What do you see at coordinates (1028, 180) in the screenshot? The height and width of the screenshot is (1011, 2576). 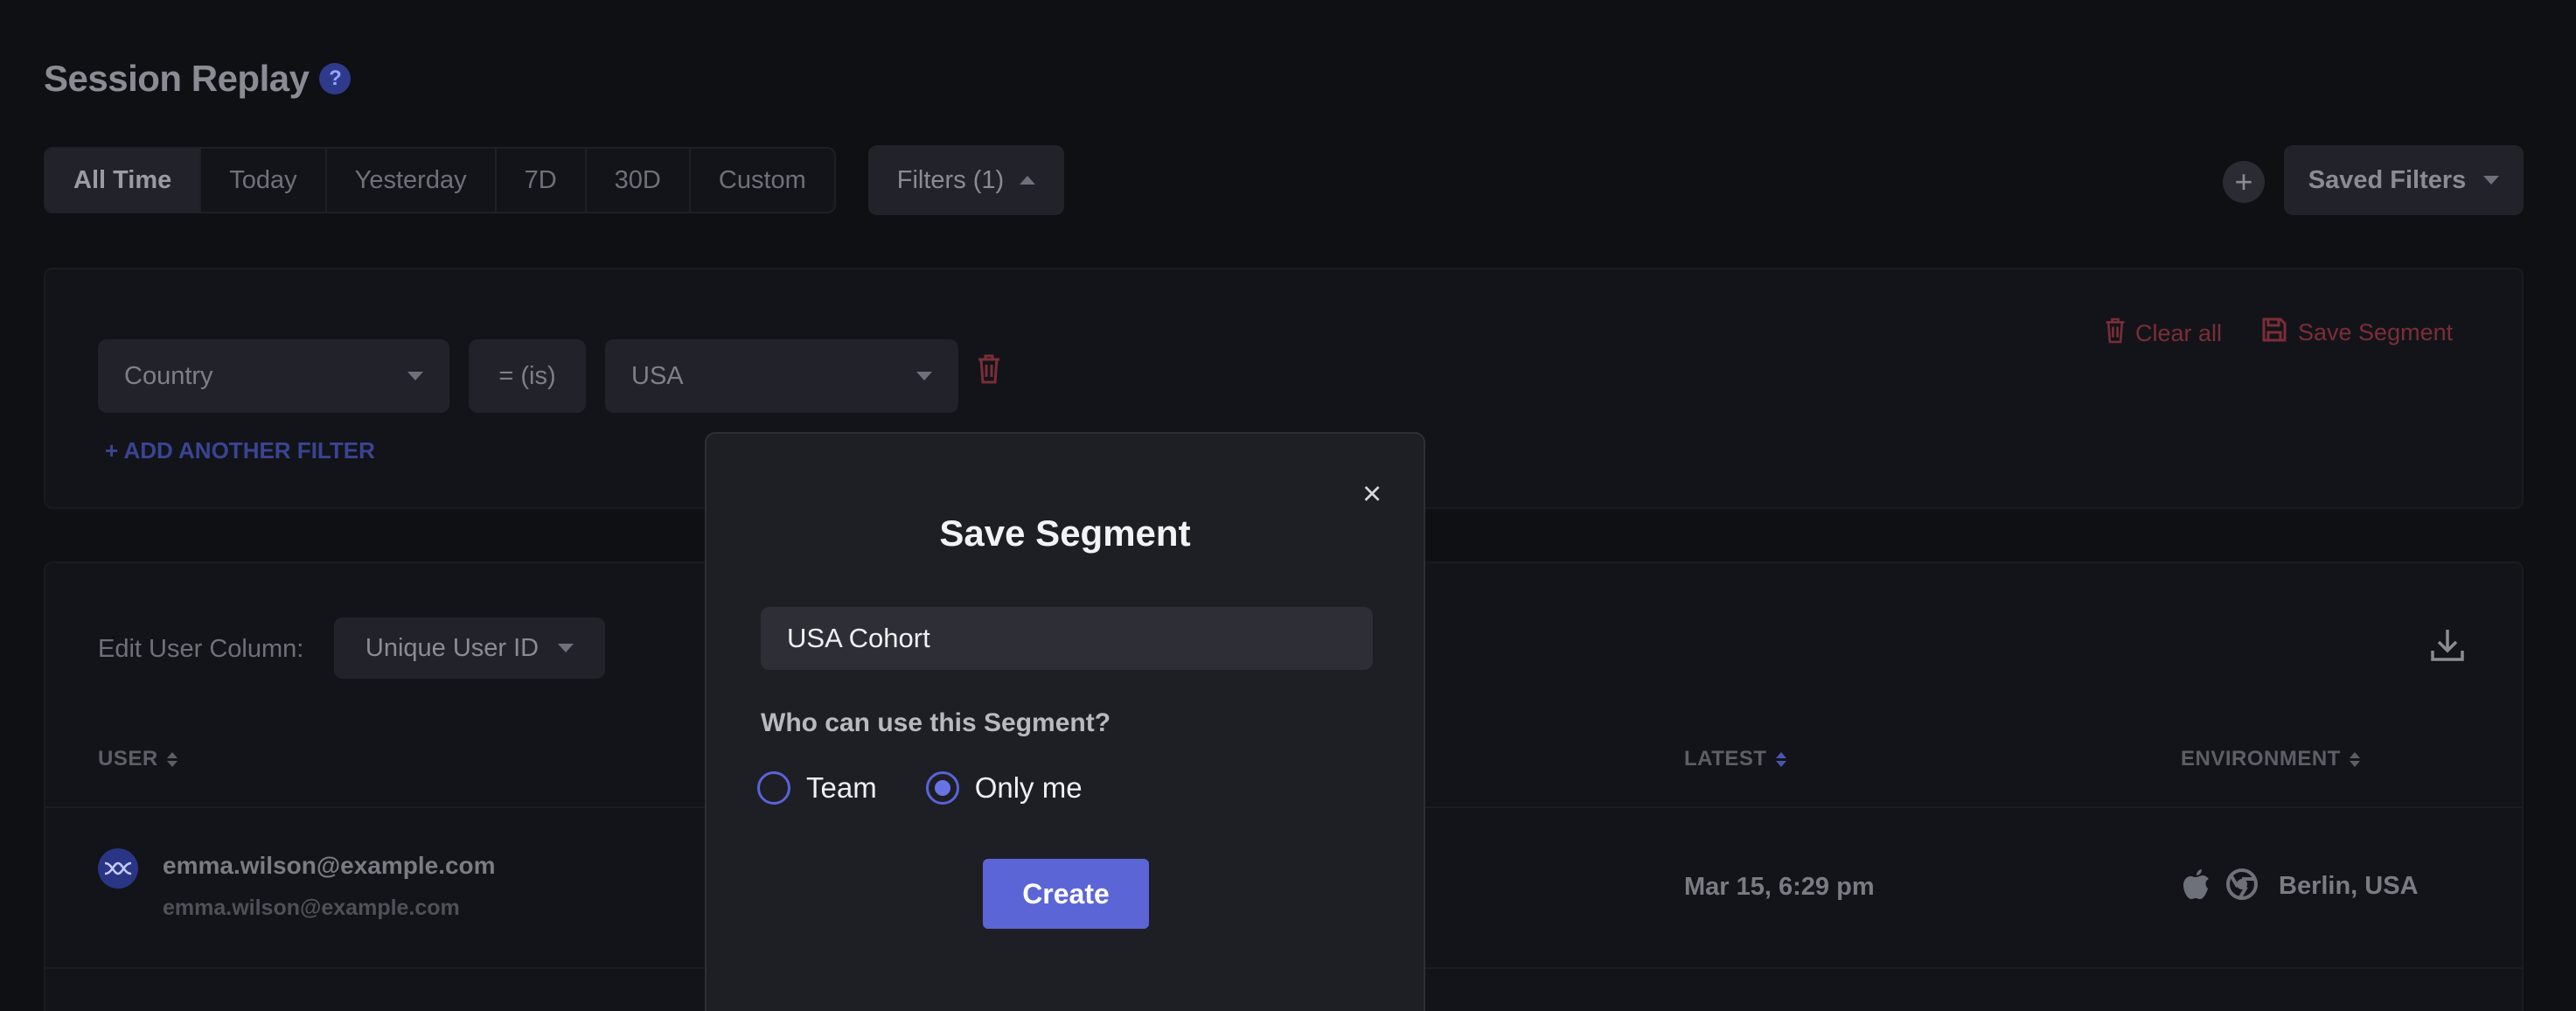 I see `chevron-up-icon` at bounding box center [1028, 180].